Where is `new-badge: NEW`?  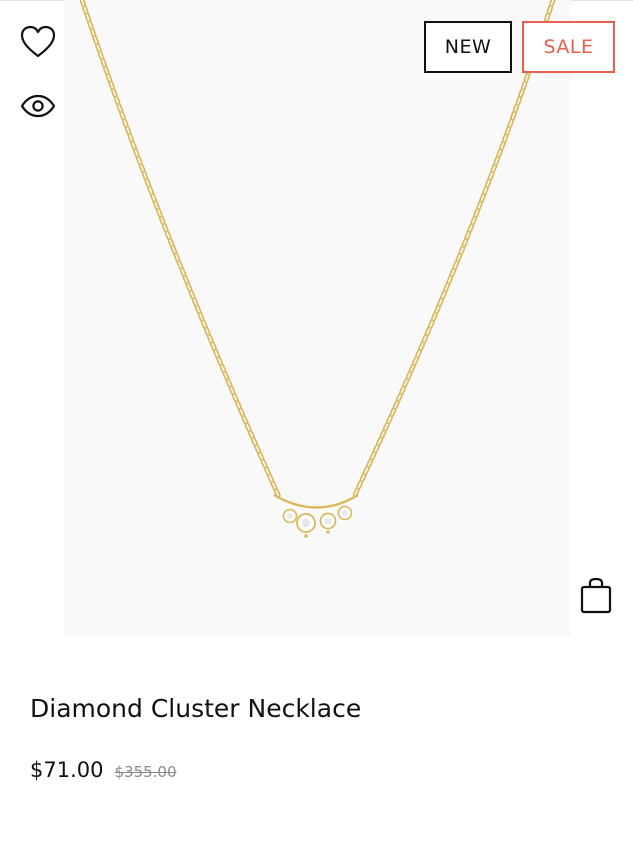 new-badge: NEW is located at coordinates (468, 47).